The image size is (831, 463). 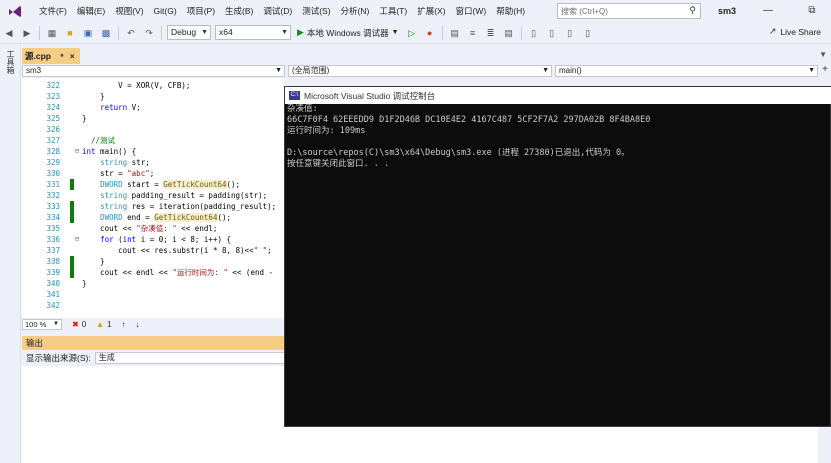 What do you see at coordinates (109, 324) in the screenshot?
I see `warning-count-value: 1` at bounding box center [109, 324].